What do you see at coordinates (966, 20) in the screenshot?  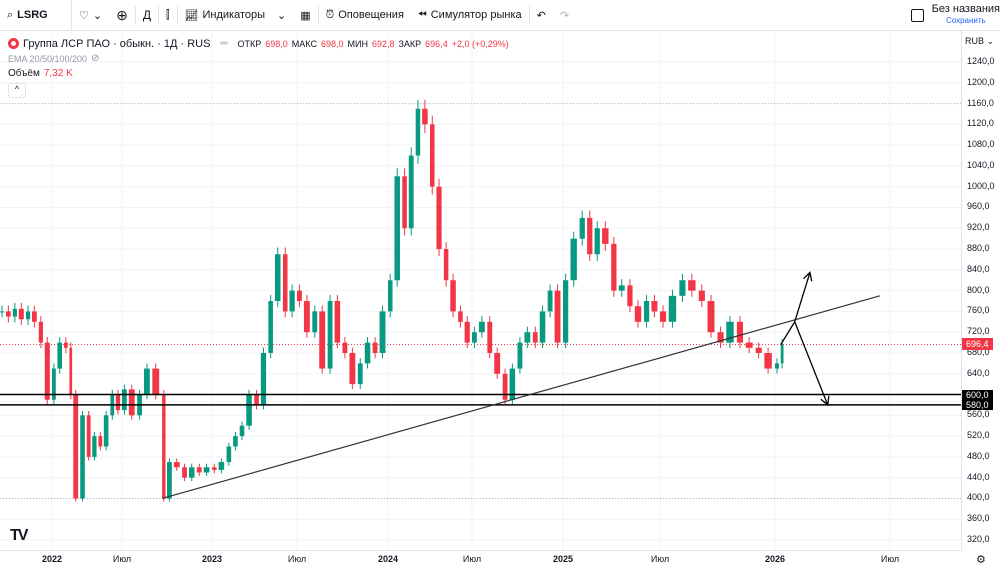 I see `save-button: Сохранить` at bounding box center [966, 20].